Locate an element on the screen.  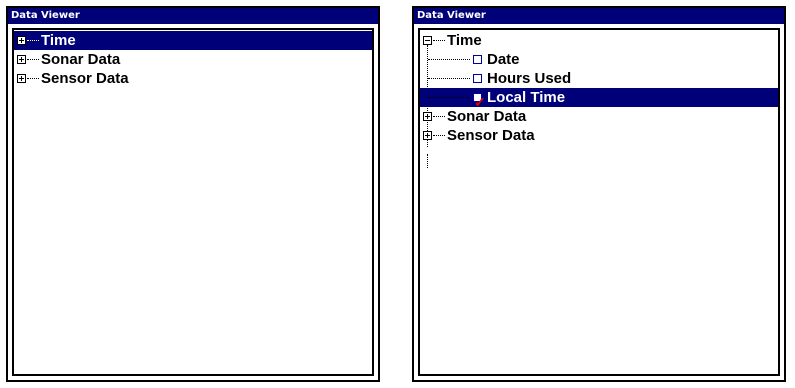
tree-node-date: Date is located at coordinates (599, 59).